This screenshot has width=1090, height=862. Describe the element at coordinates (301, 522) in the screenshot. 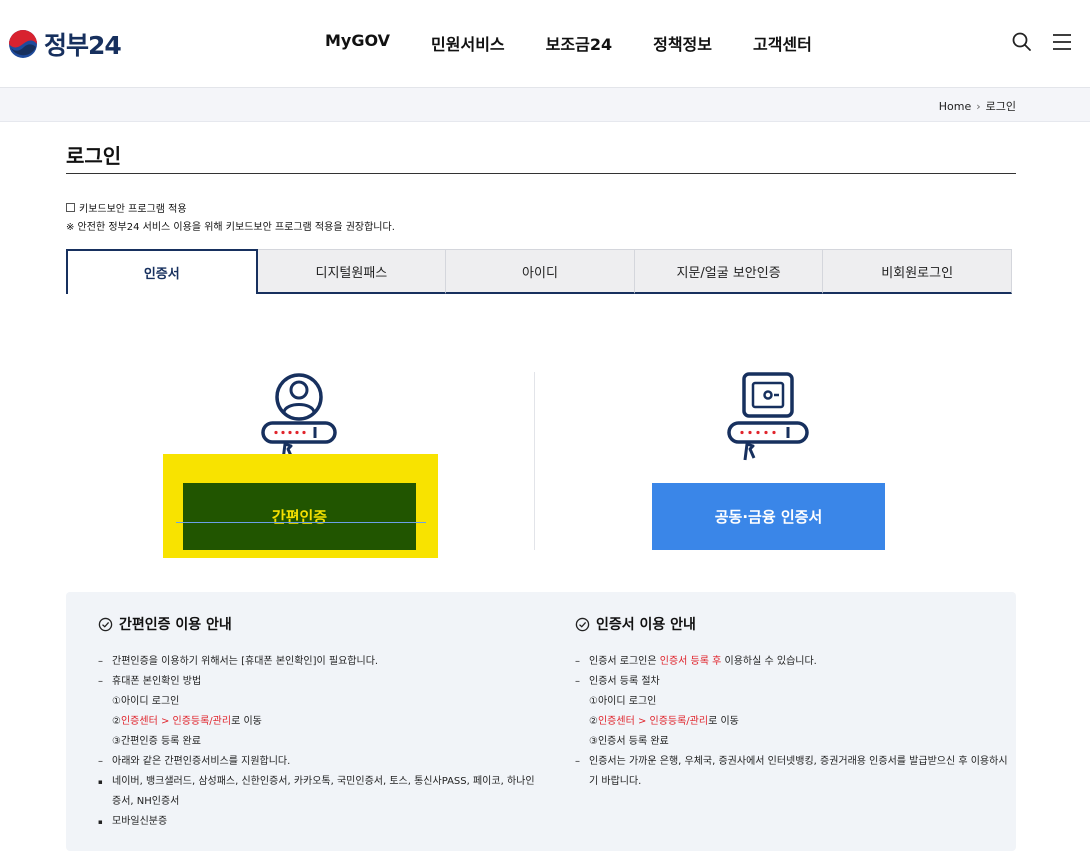

I see `easy-auth-underline` at that location.